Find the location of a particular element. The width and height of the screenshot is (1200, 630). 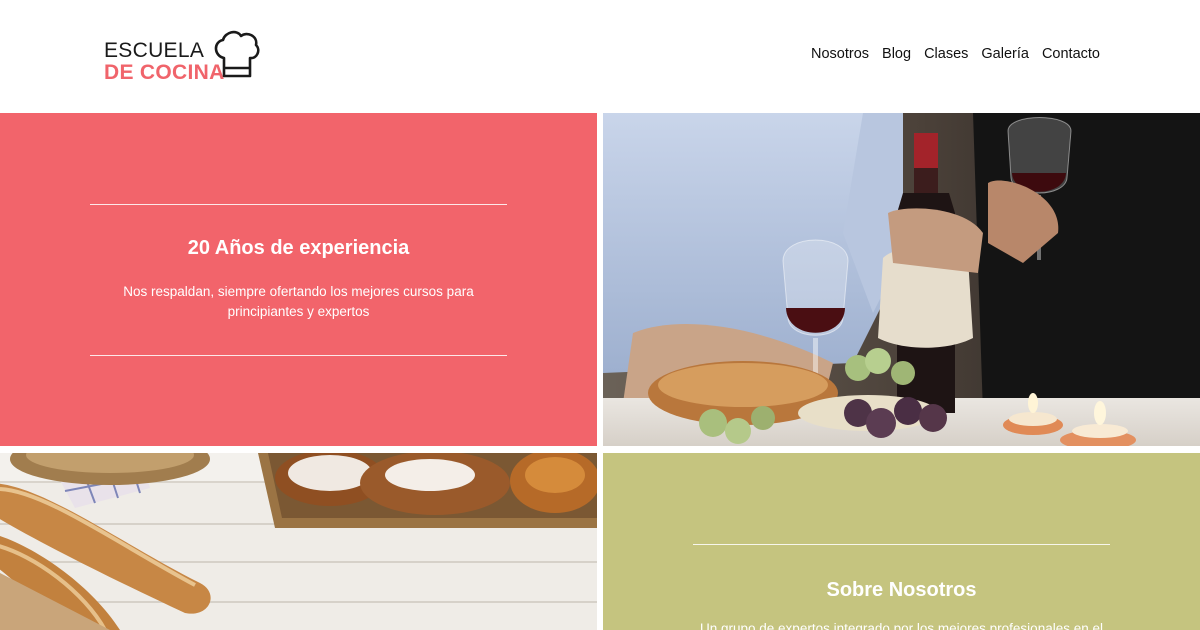

logo: ESCUELA DE COCINA is located at coordinates (184, 56).